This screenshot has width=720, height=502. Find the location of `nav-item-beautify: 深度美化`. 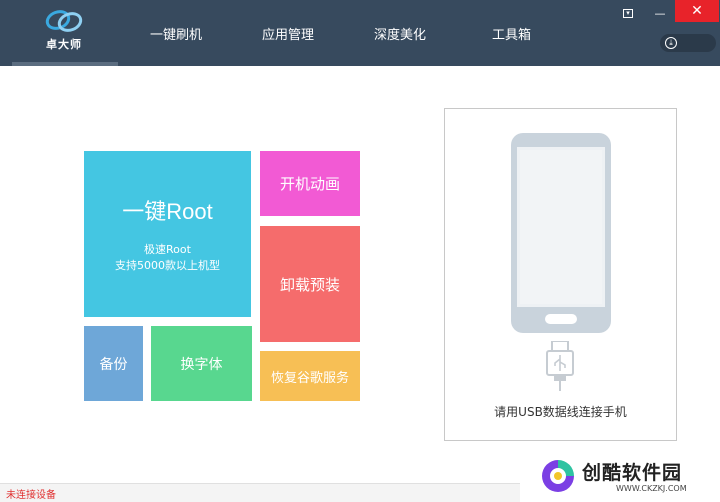

nav-item-beautify: 深度美化 is located at coordinates (400, 33).